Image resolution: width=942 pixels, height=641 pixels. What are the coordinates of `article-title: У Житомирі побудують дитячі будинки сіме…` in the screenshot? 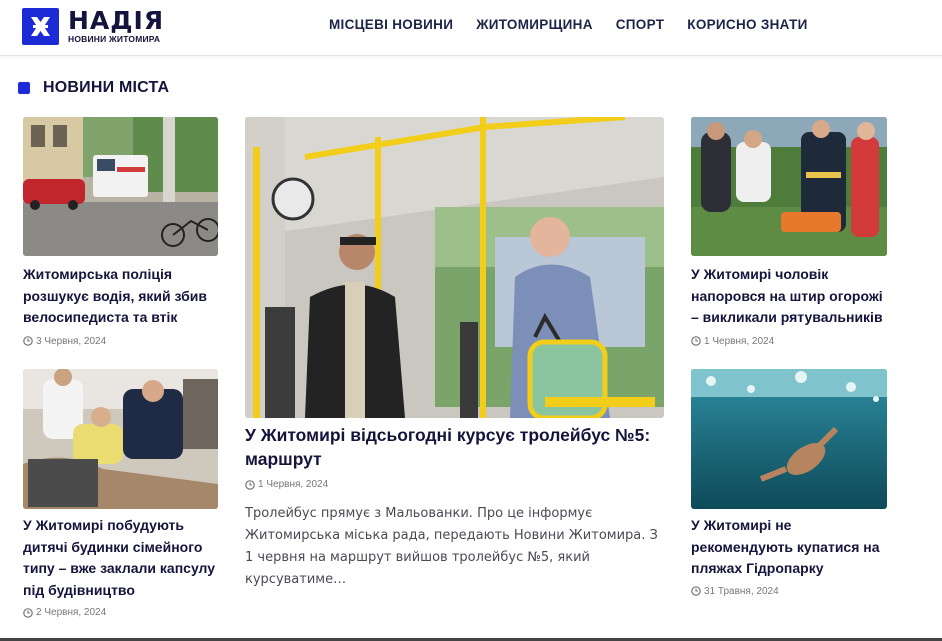 It's located at (120, 558).